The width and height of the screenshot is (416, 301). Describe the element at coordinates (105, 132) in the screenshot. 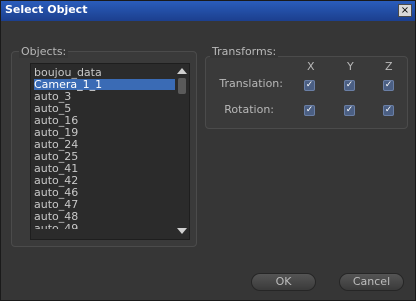

I see `list-item: auto_19` at that location.